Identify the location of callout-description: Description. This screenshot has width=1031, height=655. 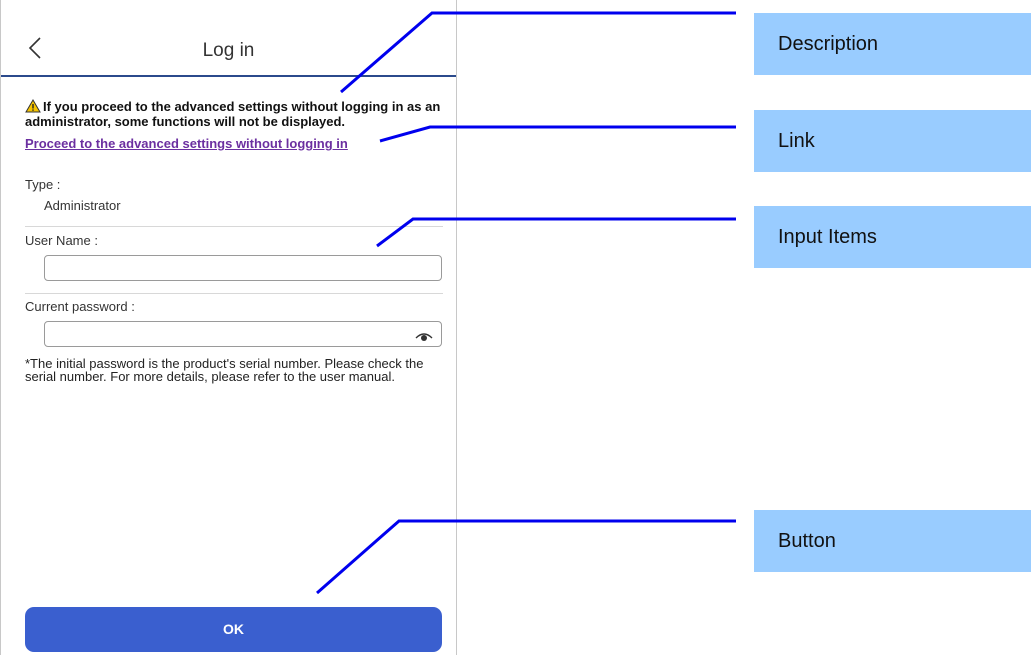
(892, 44).